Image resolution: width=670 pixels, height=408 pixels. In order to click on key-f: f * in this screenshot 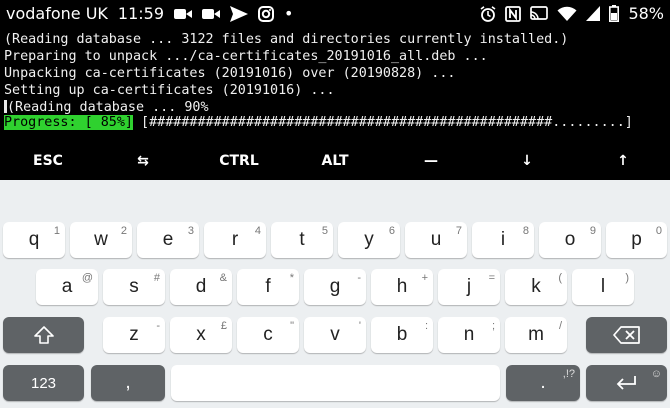, I will do `click(268, 287)`.